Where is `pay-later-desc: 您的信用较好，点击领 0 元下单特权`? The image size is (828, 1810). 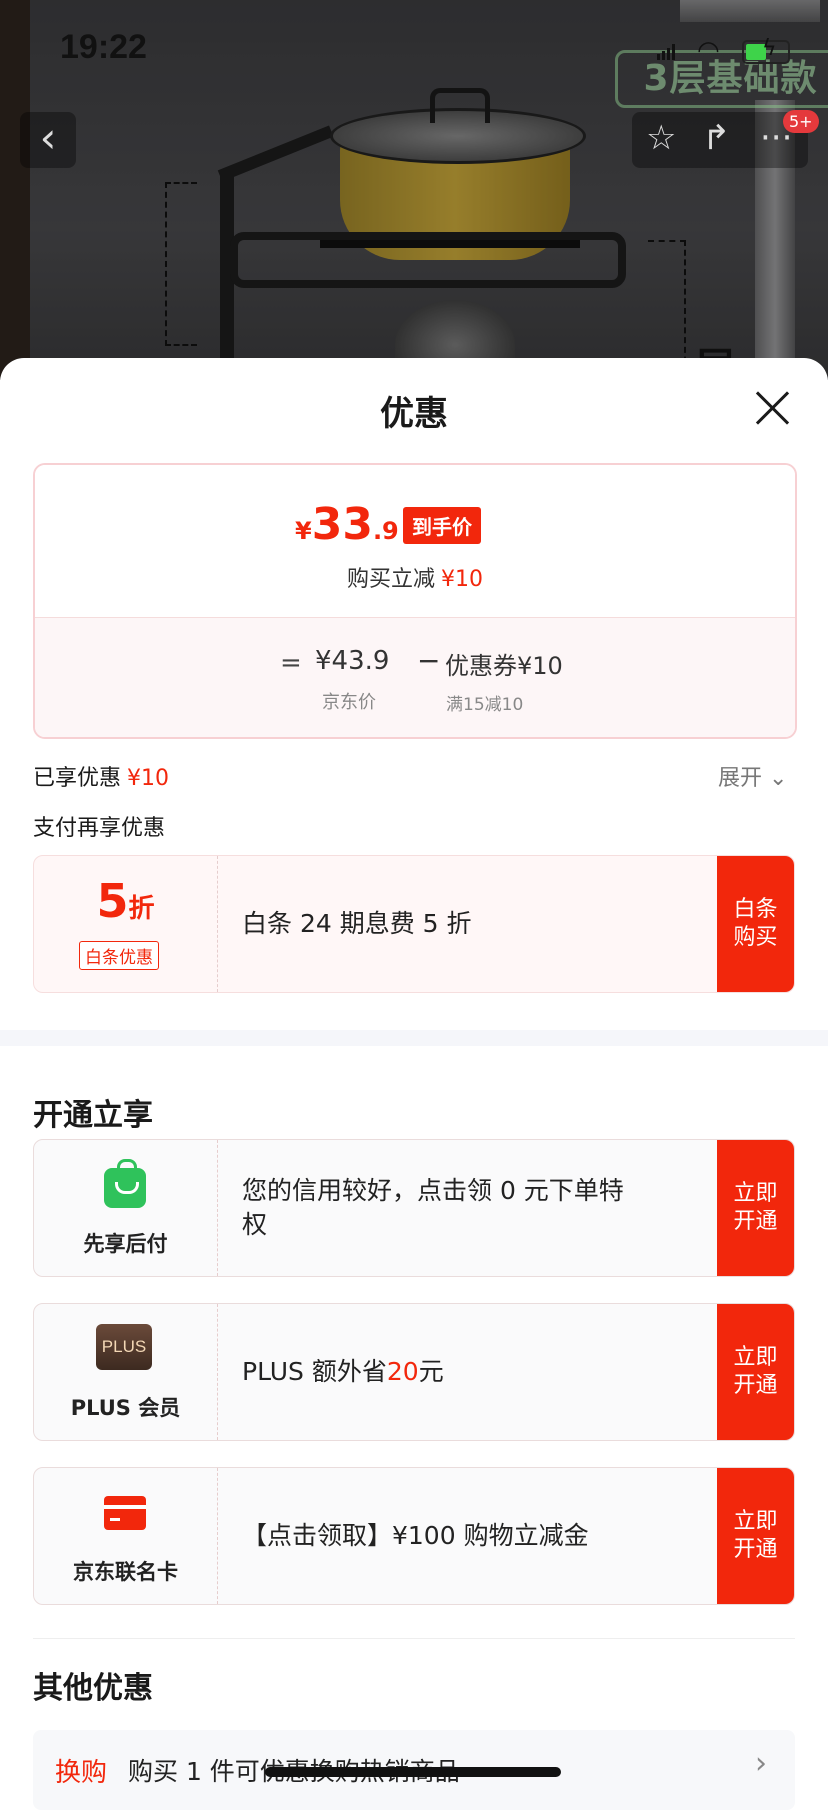
pay-later-desc: 您的信用较好，点击领 0 元下单特权 is located at coordinates (433, 1207).